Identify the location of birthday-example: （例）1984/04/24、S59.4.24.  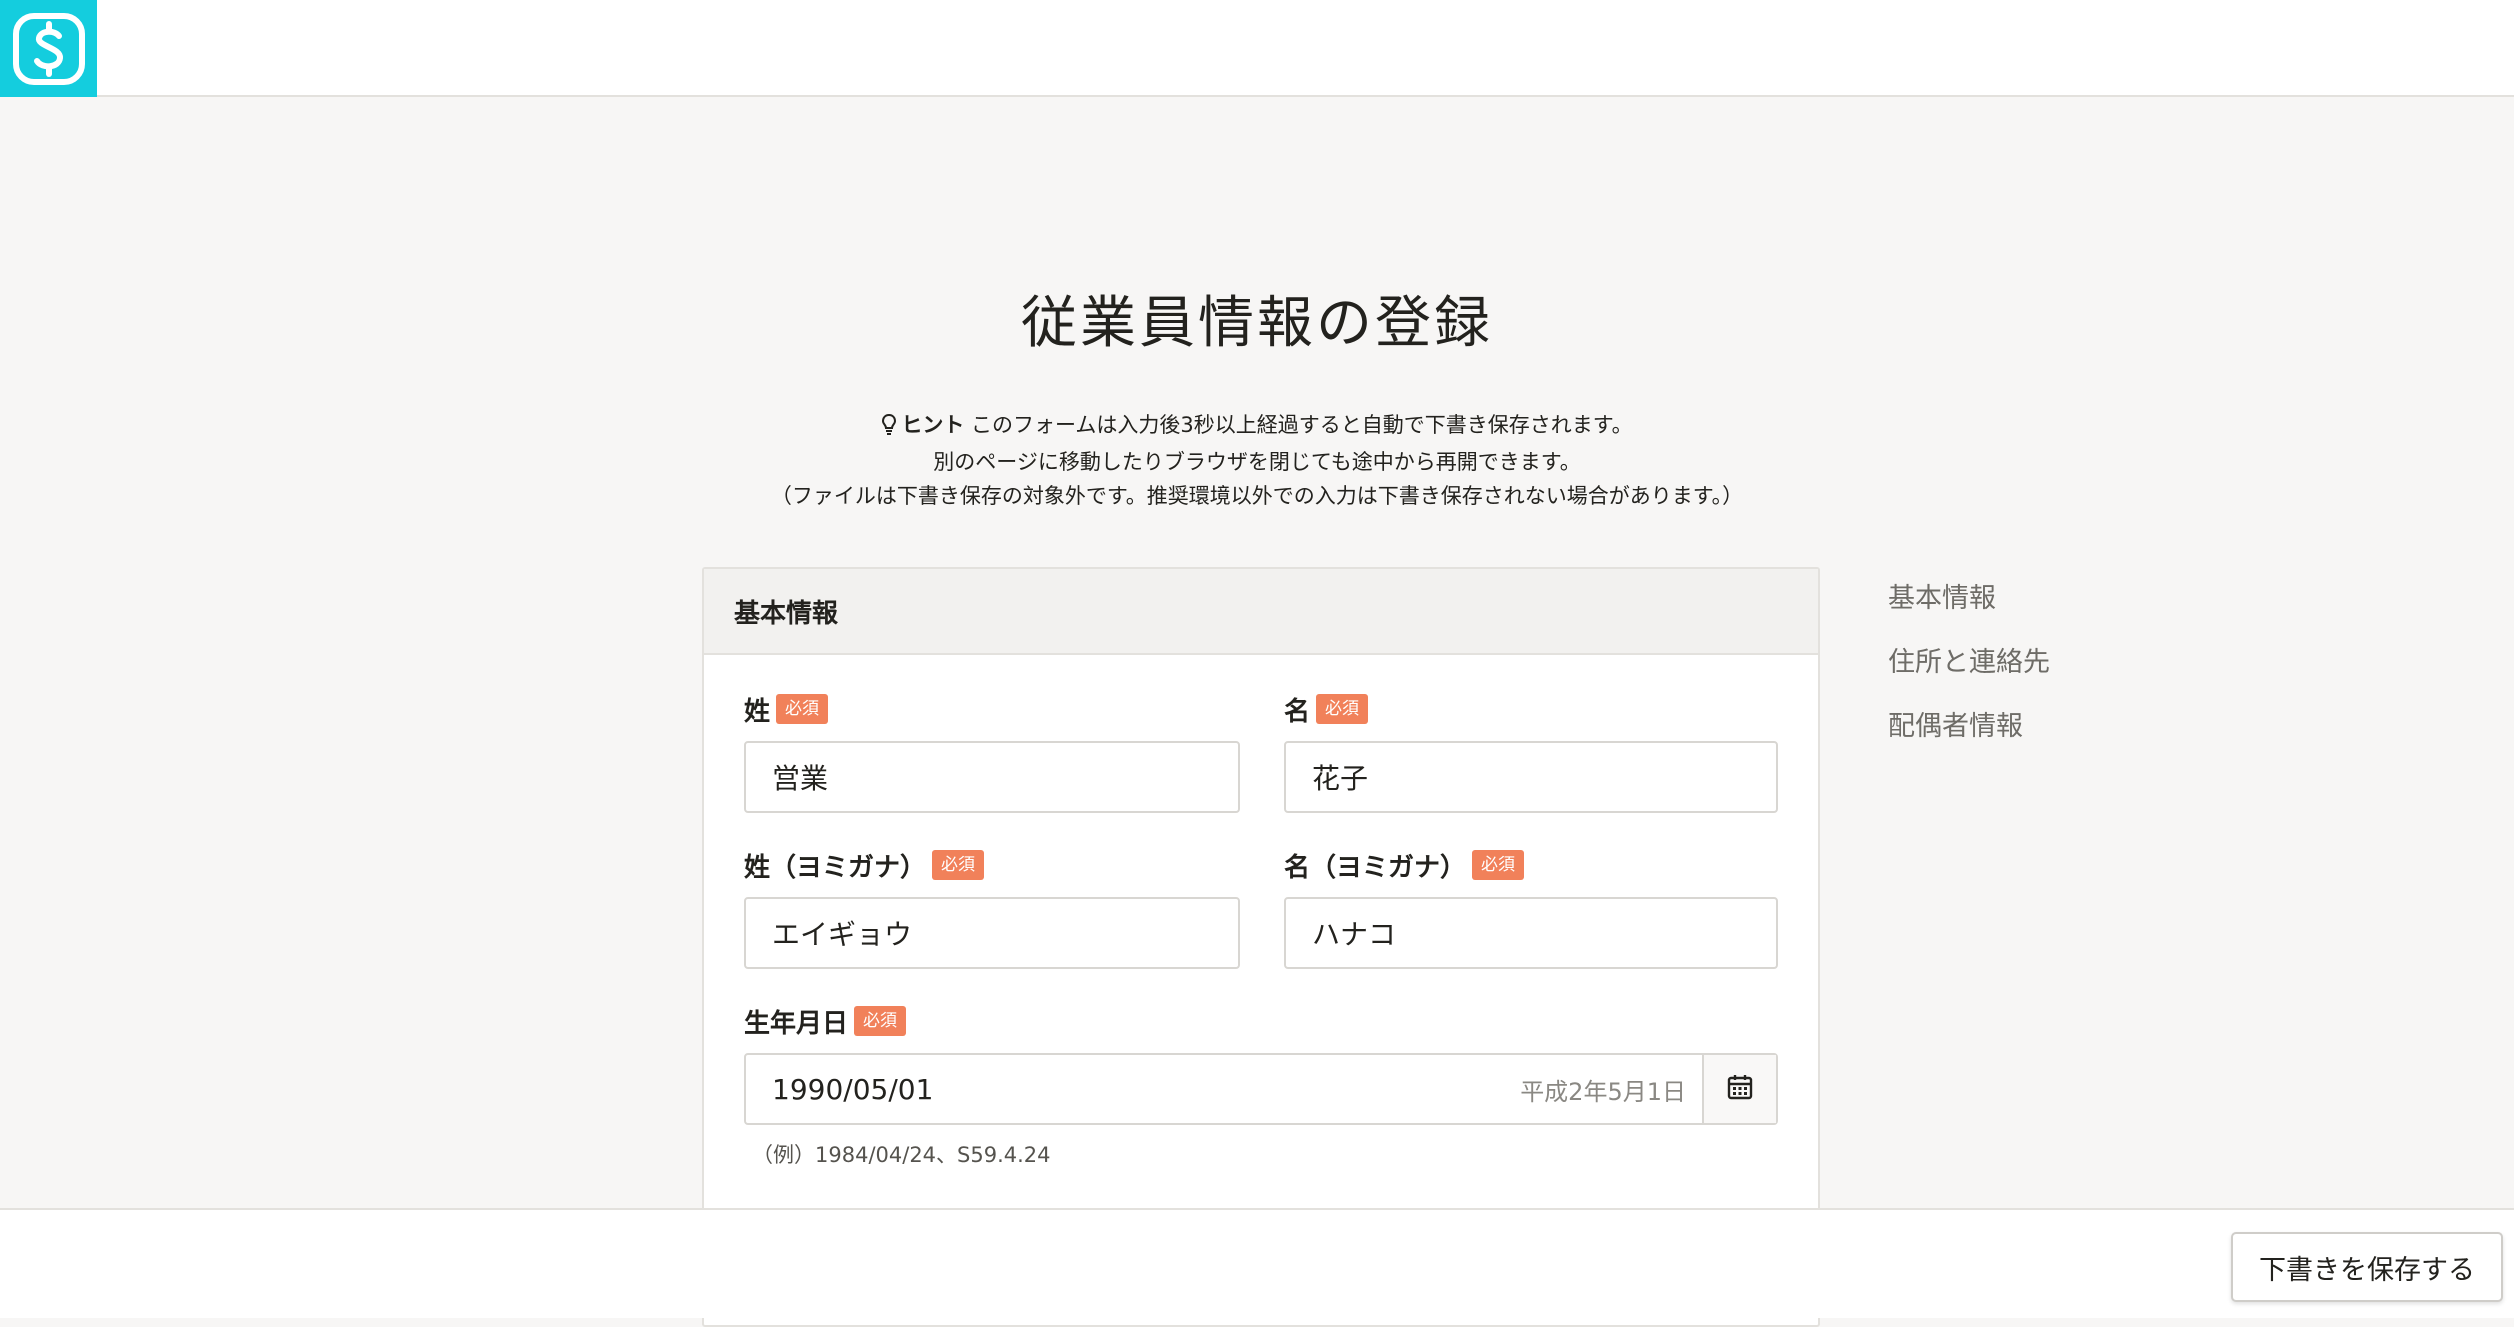
(901, 1155).